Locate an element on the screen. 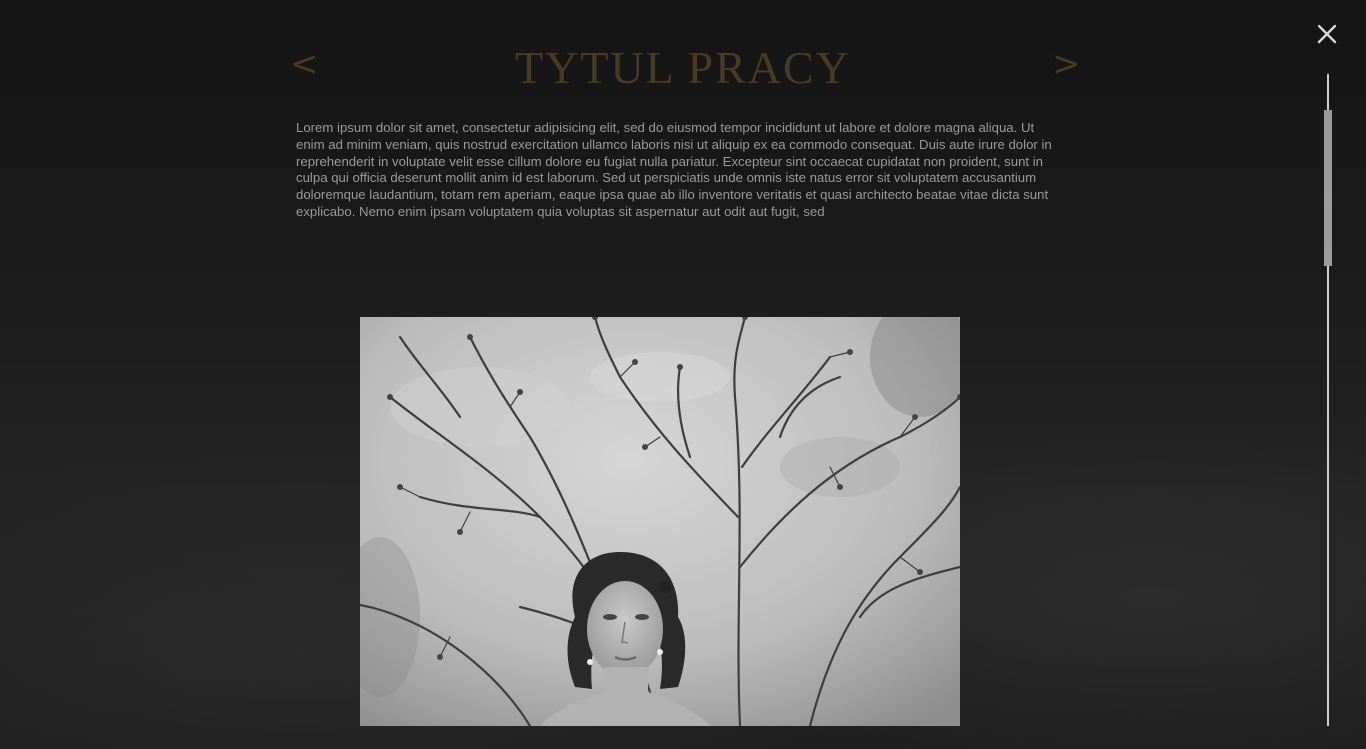 The height and width of the screenshot is (749, 1366). next-work-button: > is located at coordinates (1066, 64).